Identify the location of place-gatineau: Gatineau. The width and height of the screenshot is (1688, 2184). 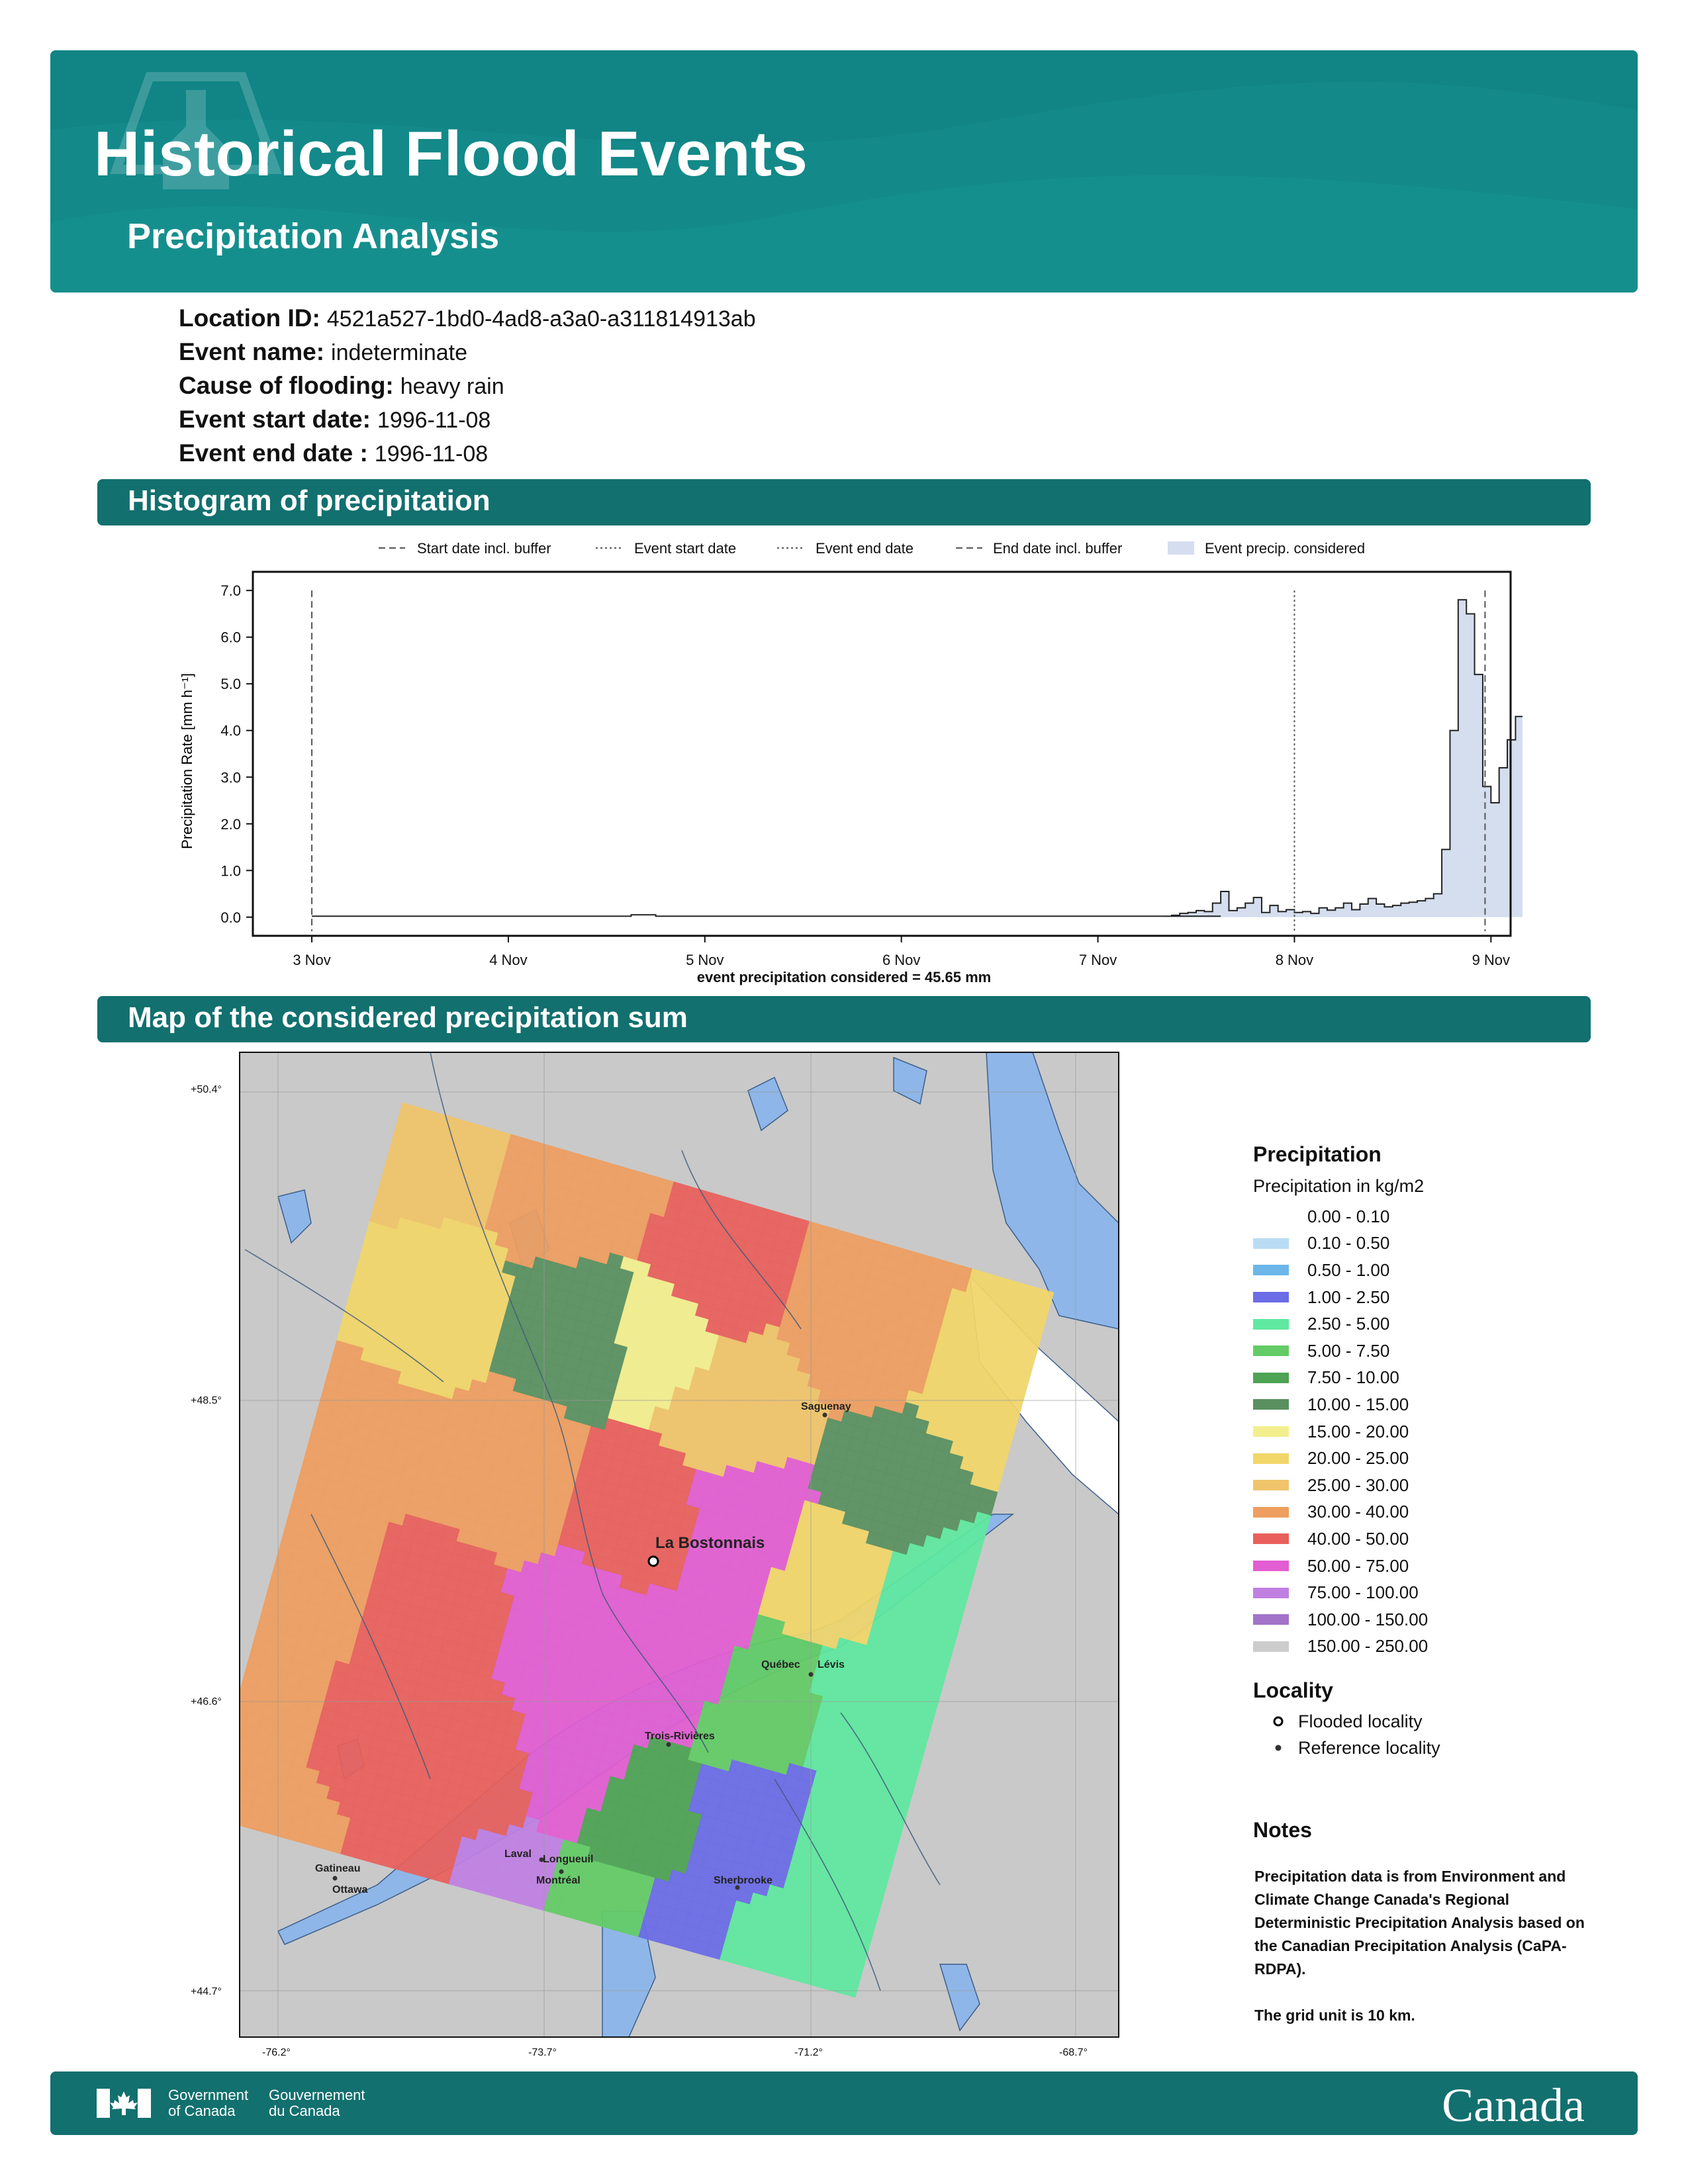
(337, 1868).